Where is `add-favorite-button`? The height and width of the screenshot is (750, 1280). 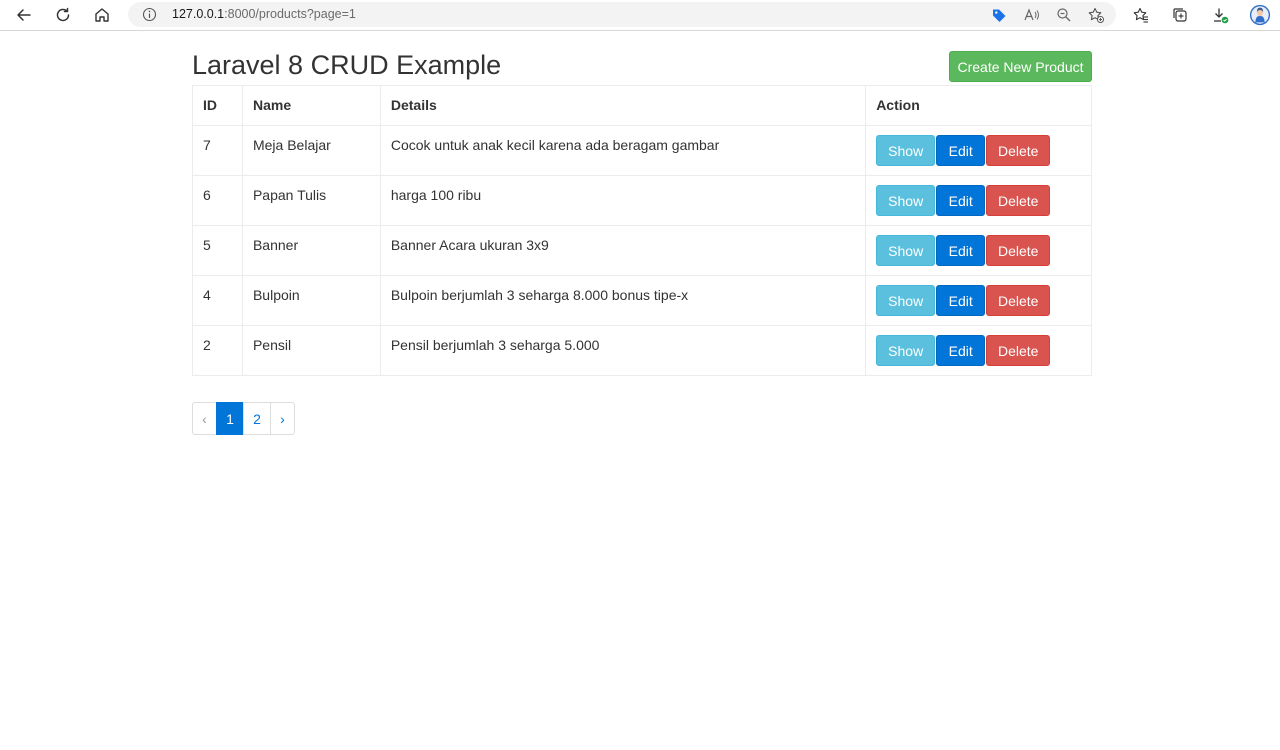
add-favorite-button is located at coordinates (1096, 15).